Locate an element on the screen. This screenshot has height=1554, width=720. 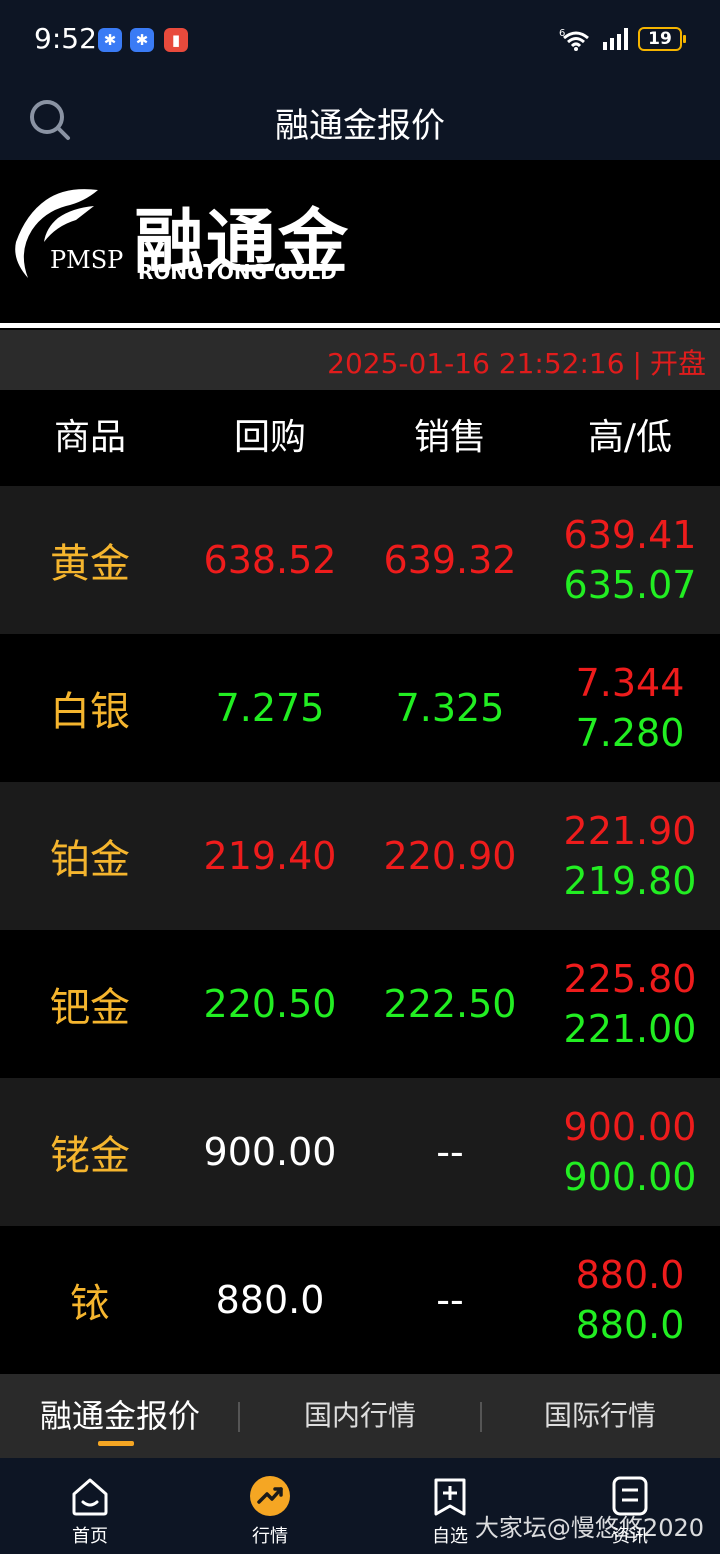
brand-name-en: RONGTONG GOLD is located at coordinates (237, 272).